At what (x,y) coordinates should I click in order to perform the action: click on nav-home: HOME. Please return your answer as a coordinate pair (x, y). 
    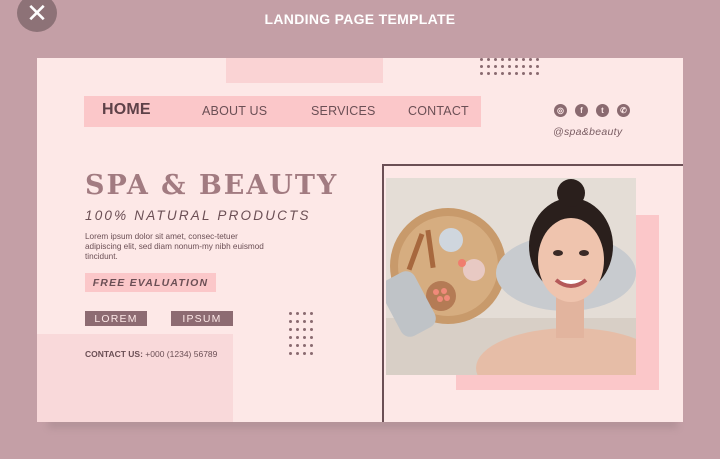
    Looking at the image, I should click on (126, 110).